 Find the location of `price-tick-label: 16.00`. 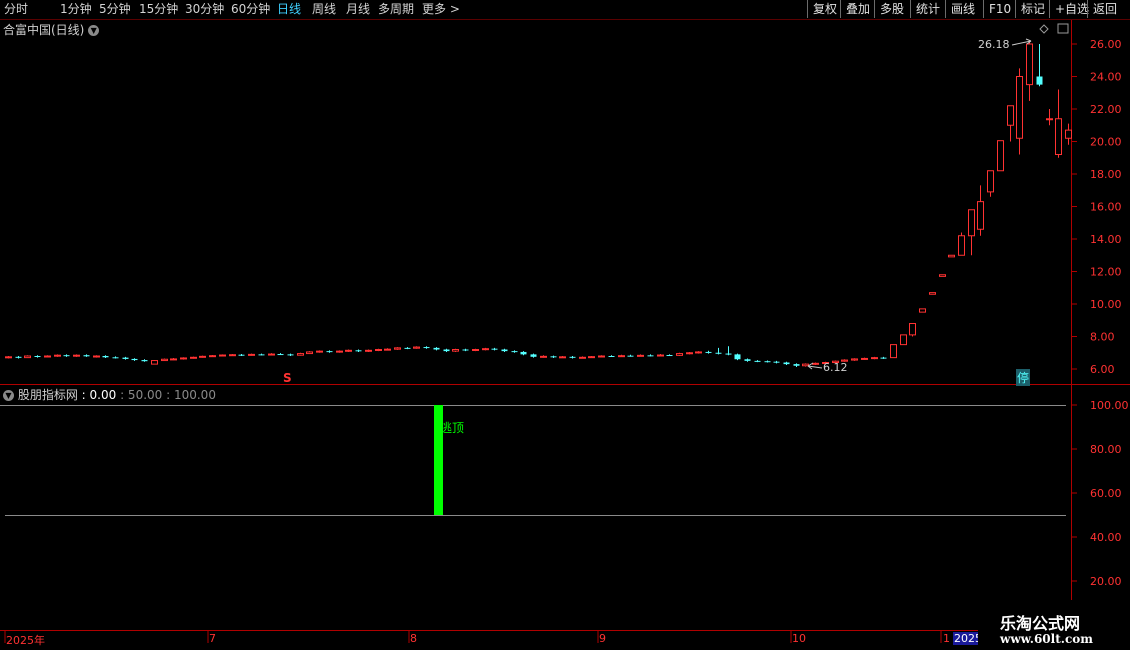

price-tick-label: 16.00 is located at coordinates (1106, 207).